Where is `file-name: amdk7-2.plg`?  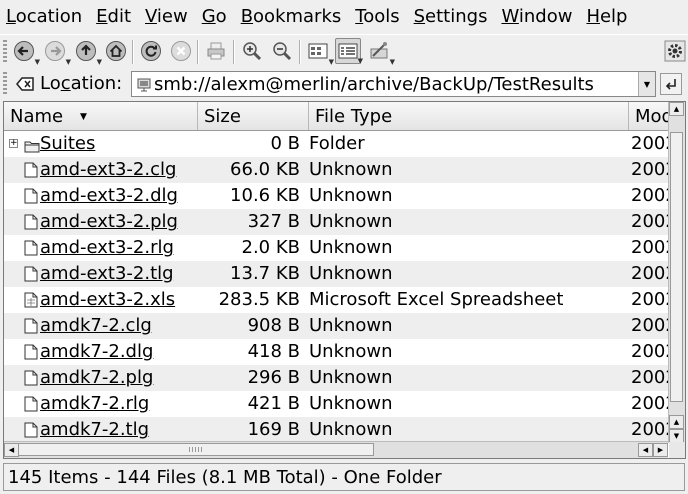
file-name: amdk7-2.plg is located at coordinates (119, 378).